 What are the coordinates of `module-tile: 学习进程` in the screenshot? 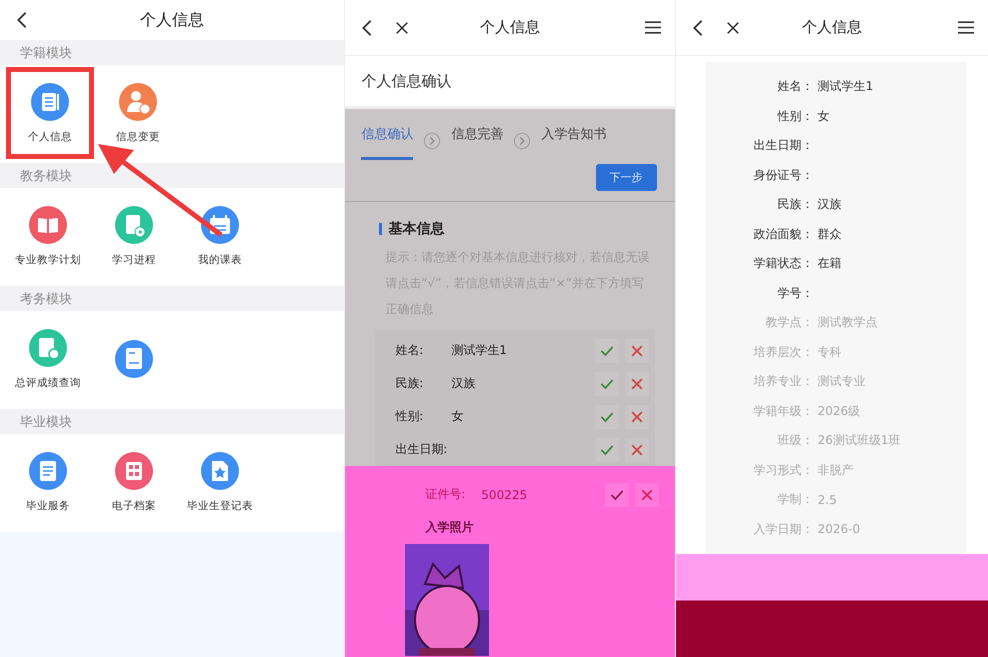 It's located at (134, 236).